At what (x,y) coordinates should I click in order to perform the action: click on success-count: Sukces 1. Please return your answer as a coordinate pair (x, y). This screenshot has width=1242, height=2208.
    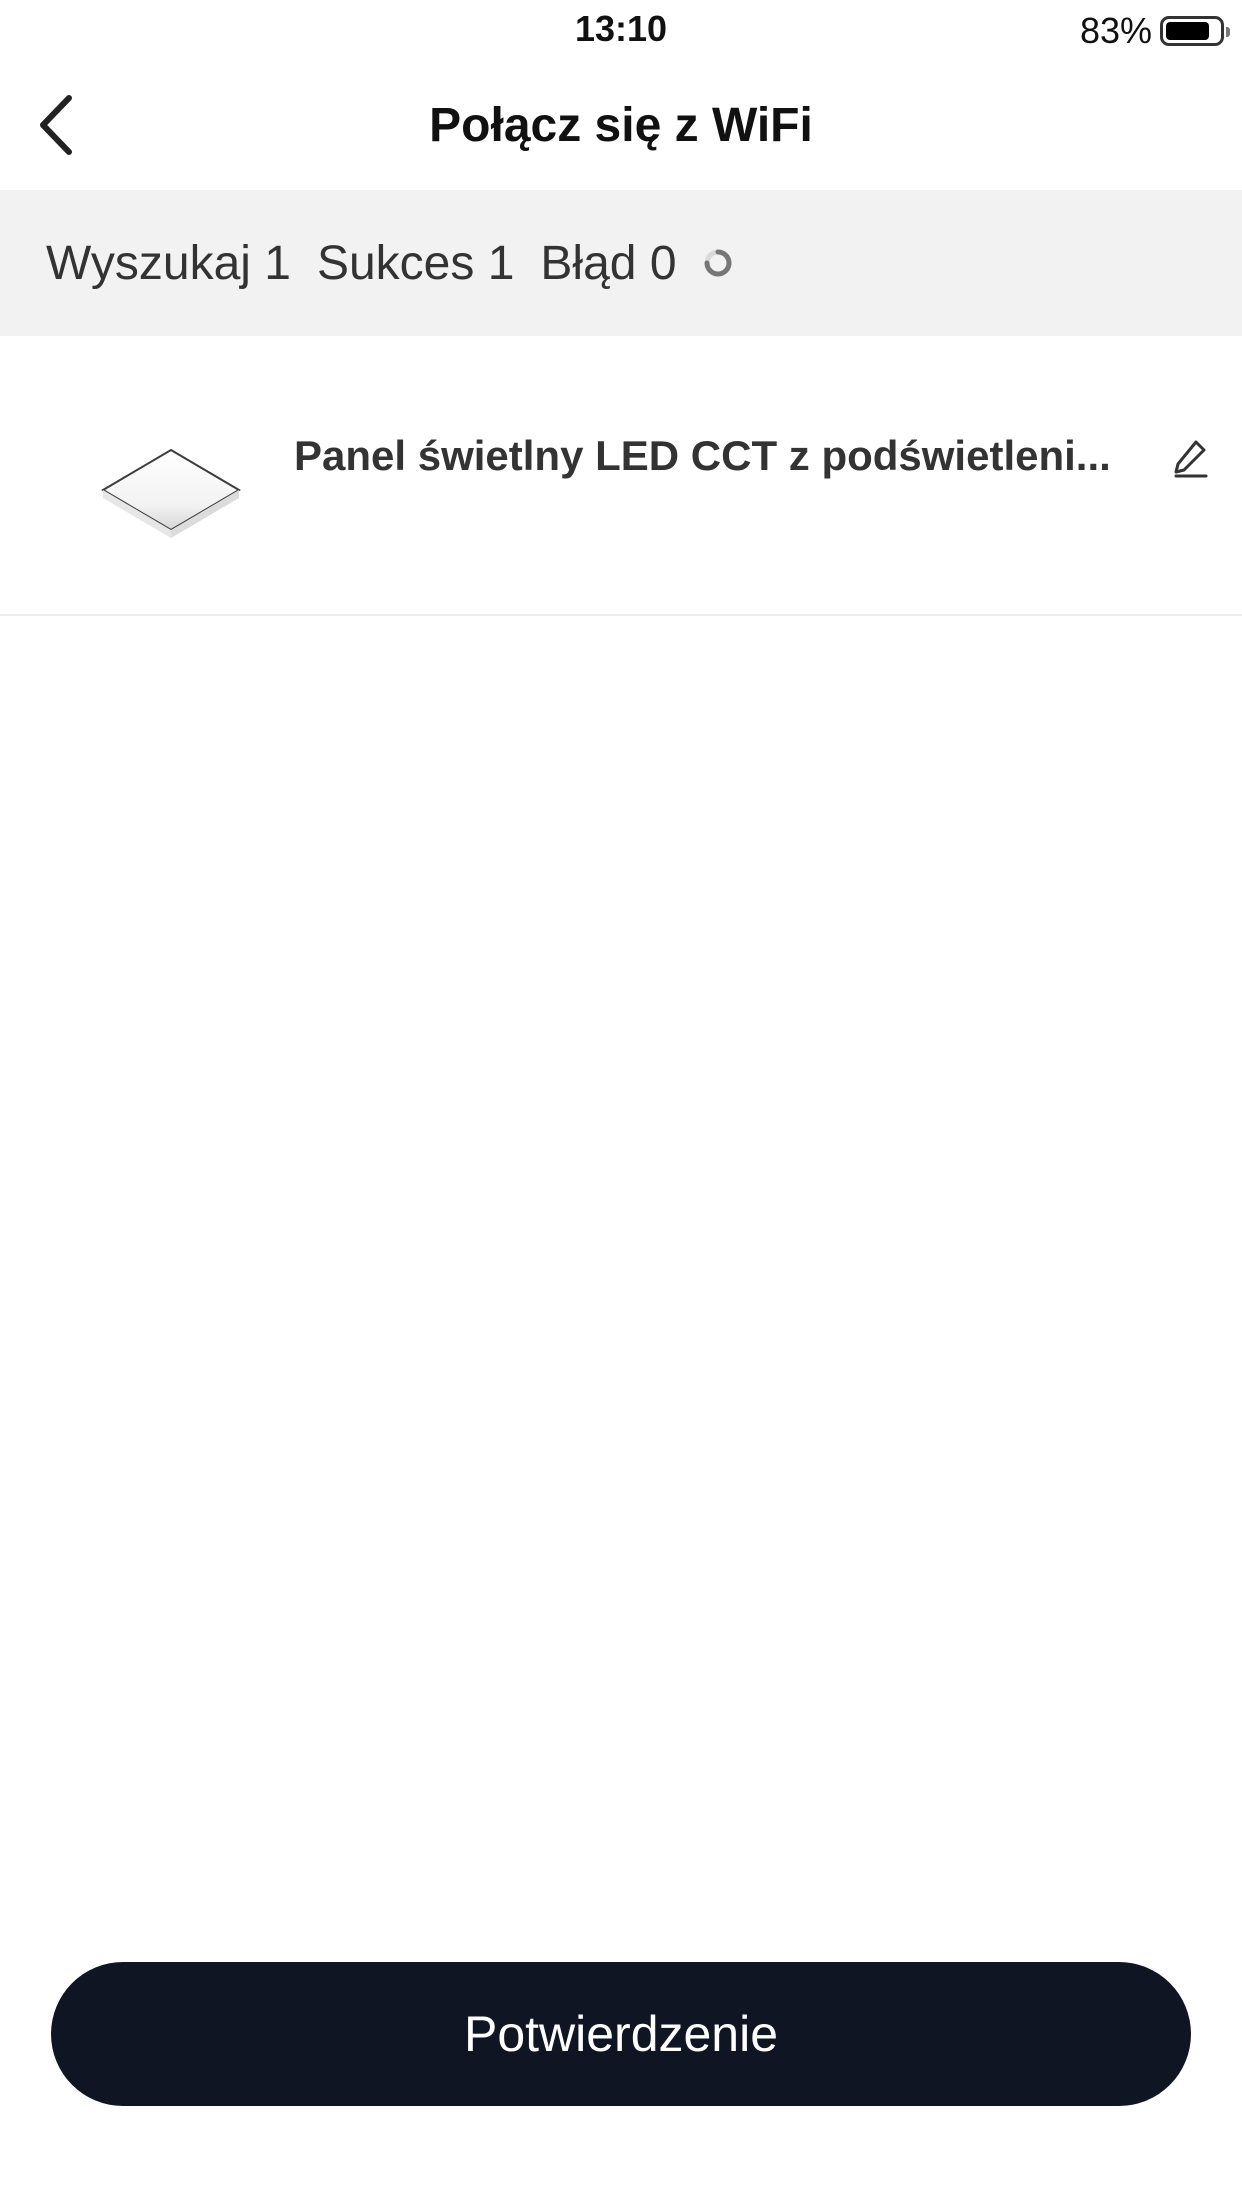
    Looking at the image, I should click on (415, 263).